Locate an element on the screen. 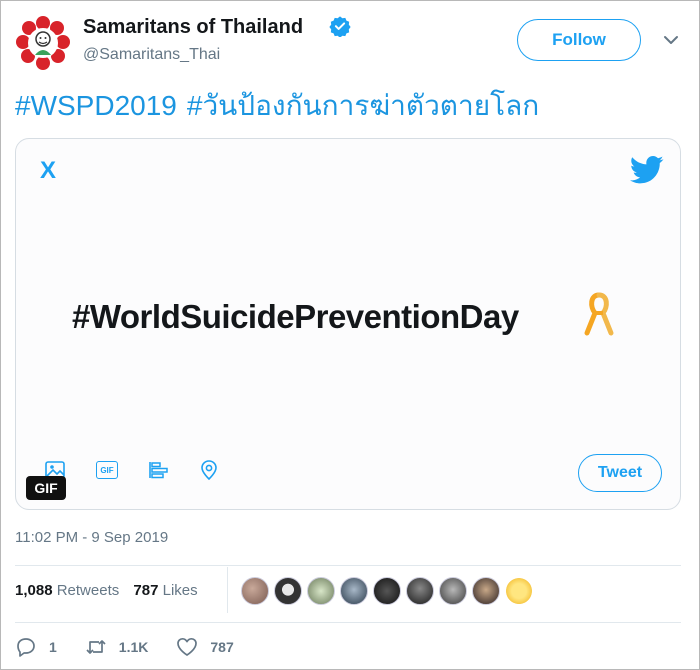  retweets-label: Retweets is located at coordinates (88, 590).